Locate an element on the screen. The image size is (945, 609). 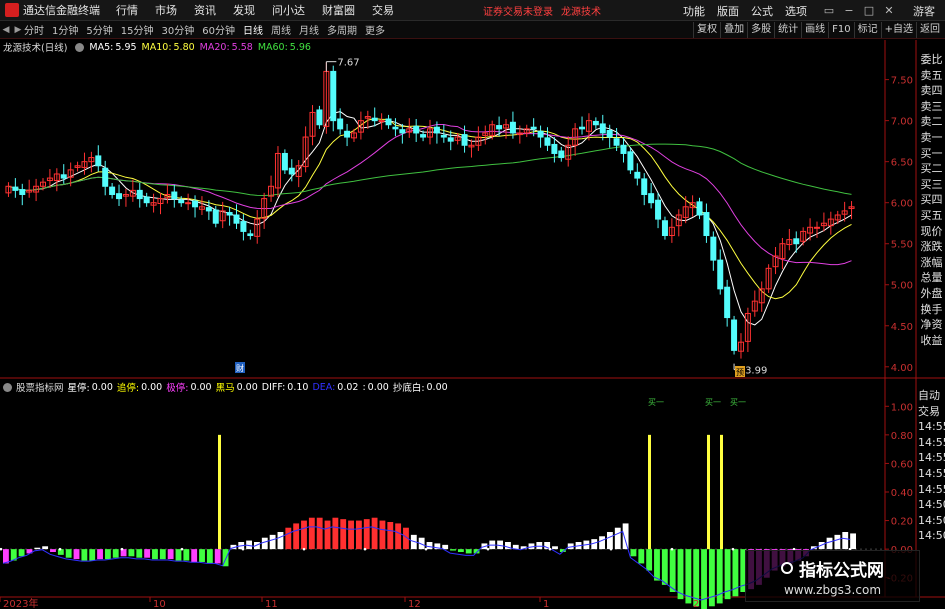
menu-formula: 公式 is located at coordinates (762, 11).